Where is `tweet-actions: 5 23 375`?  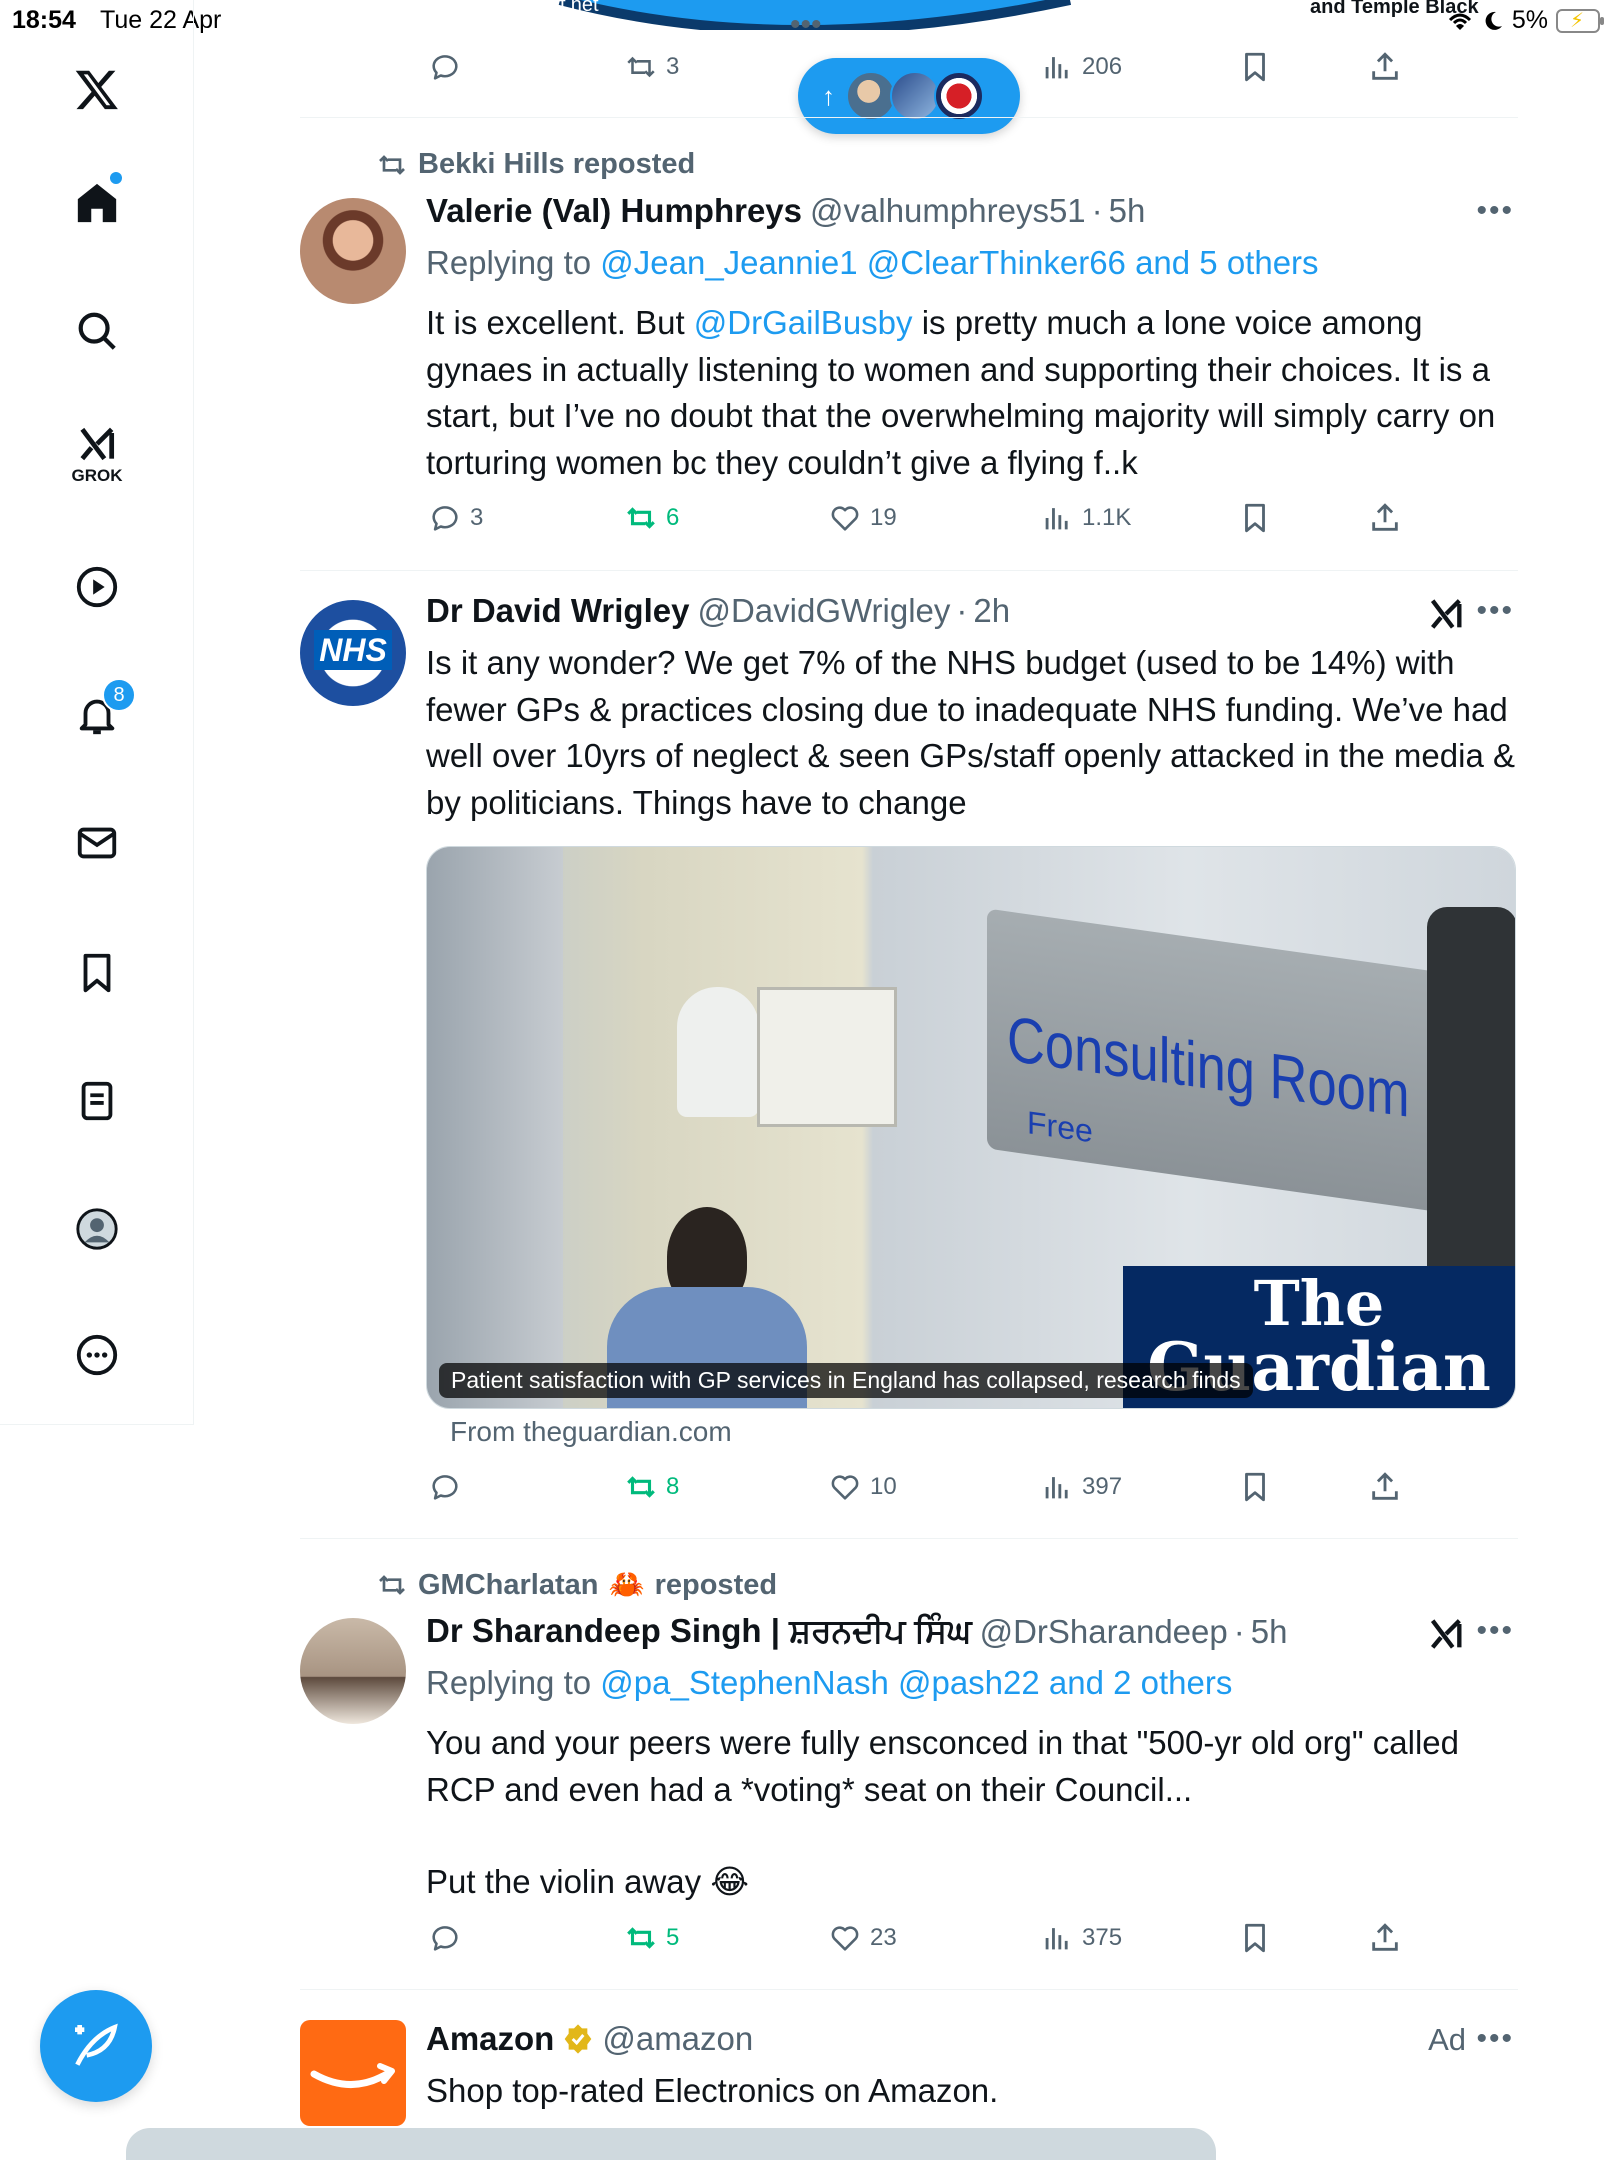 tweet-actions: 5 23 375 is located at coordinates (923, 1941).